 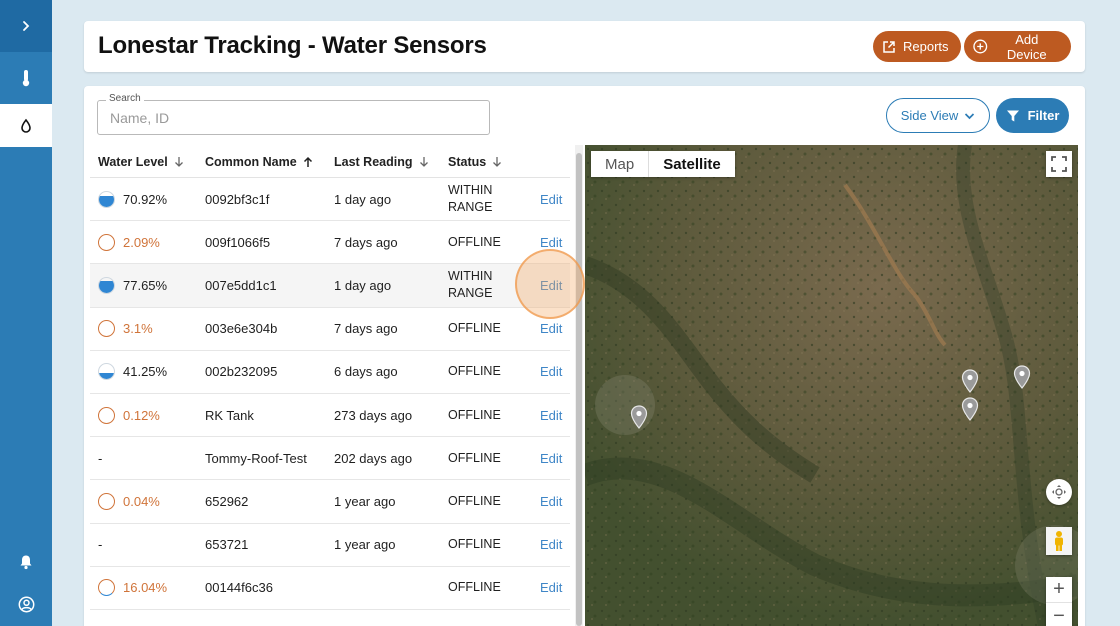 I want to click on camera-control-icon, so click(x=1059, y=492).